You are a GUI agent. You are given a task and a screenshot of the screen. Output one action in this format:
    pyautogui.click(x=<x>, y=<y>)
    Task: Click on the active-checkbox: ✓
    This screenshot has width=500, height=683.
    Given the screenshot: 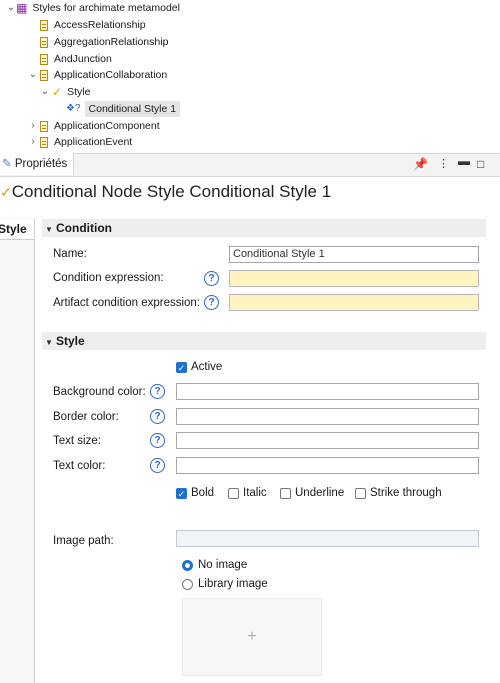 What is the action you would take?
    pyautogui.click(x=181, y=367)
    